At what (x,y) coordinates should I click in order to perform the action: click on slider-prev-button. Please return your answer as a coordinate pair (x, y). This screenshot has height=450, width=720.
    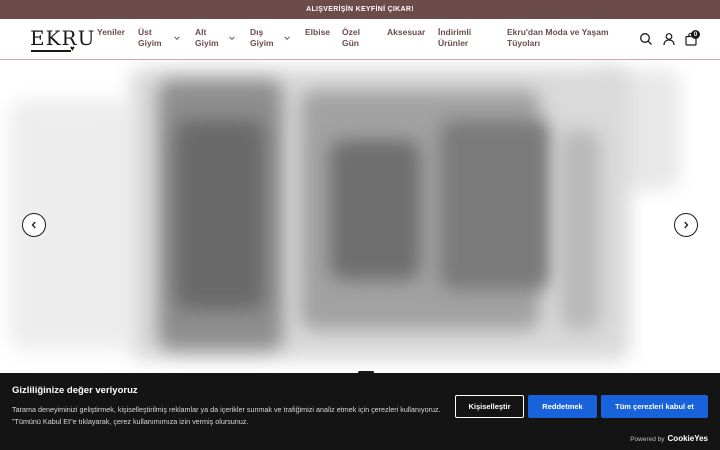
    Looking at the image, I should click on (34, 225).